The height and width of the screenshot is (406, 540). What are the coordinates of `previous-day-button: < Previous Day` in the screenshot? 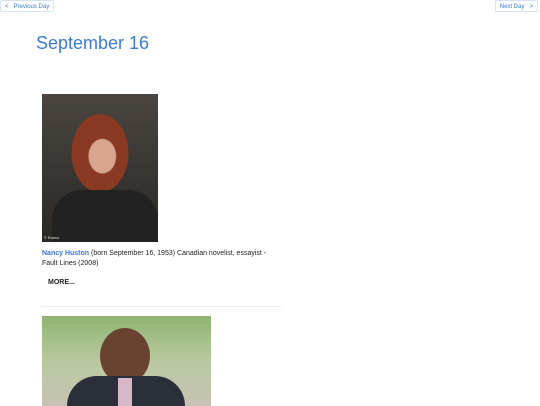 It's located at (27, 6).